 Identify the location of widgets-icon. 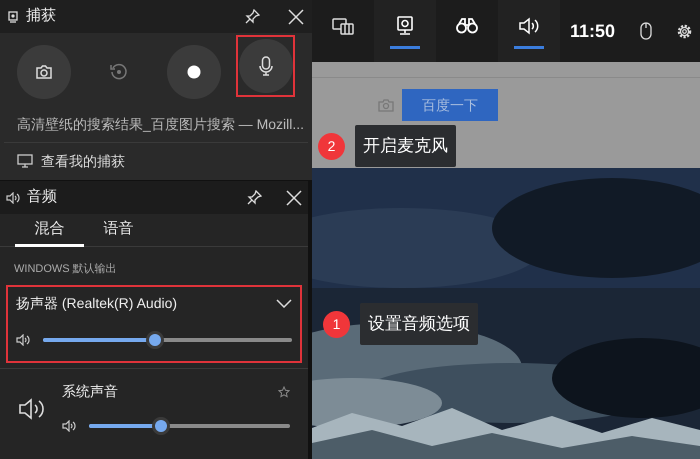
(343, 25).